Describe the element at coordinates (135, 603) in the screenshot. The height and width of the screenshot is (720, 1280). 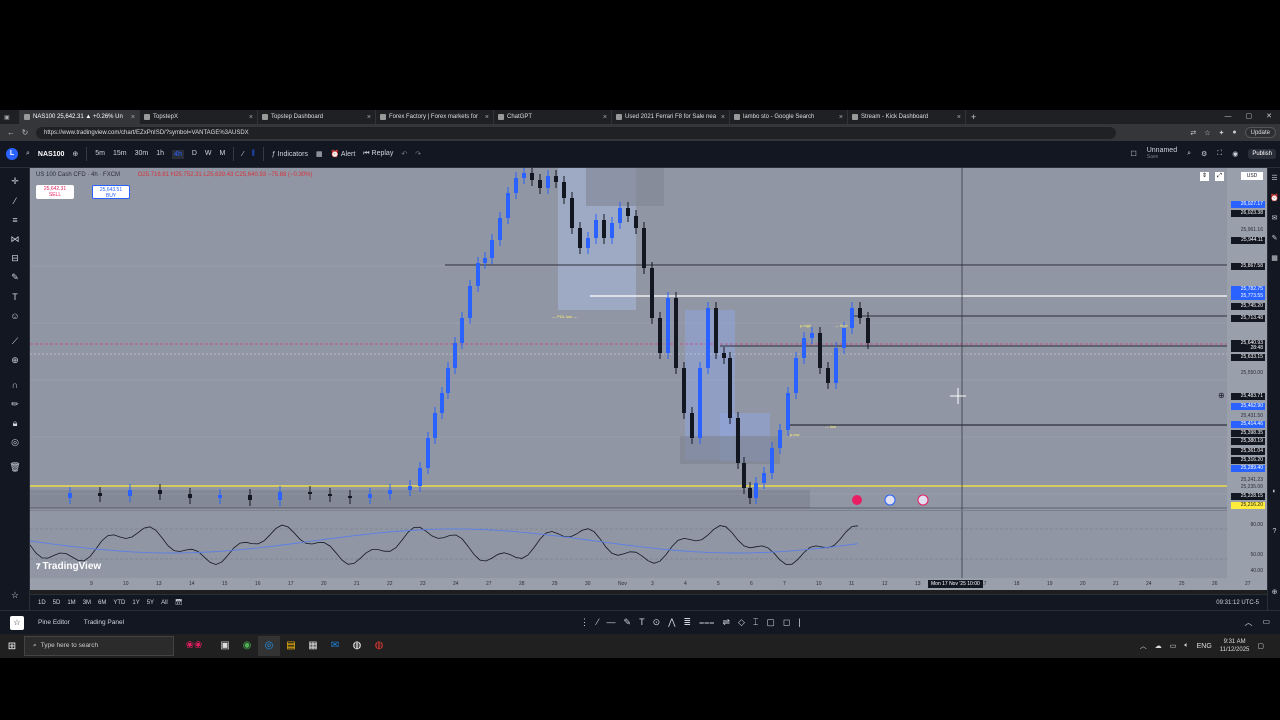
I see `range-1y: 1Y` at that location.